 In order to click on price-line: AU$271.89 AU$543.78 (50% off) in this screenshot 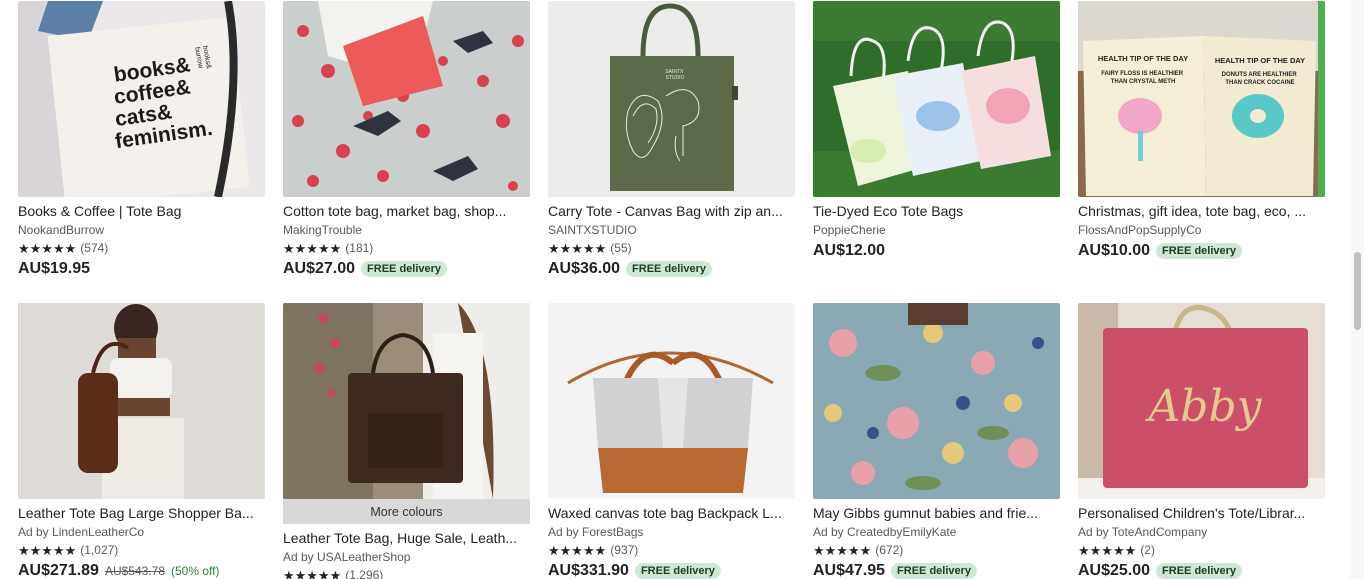, I will do `click(141, 570)`.